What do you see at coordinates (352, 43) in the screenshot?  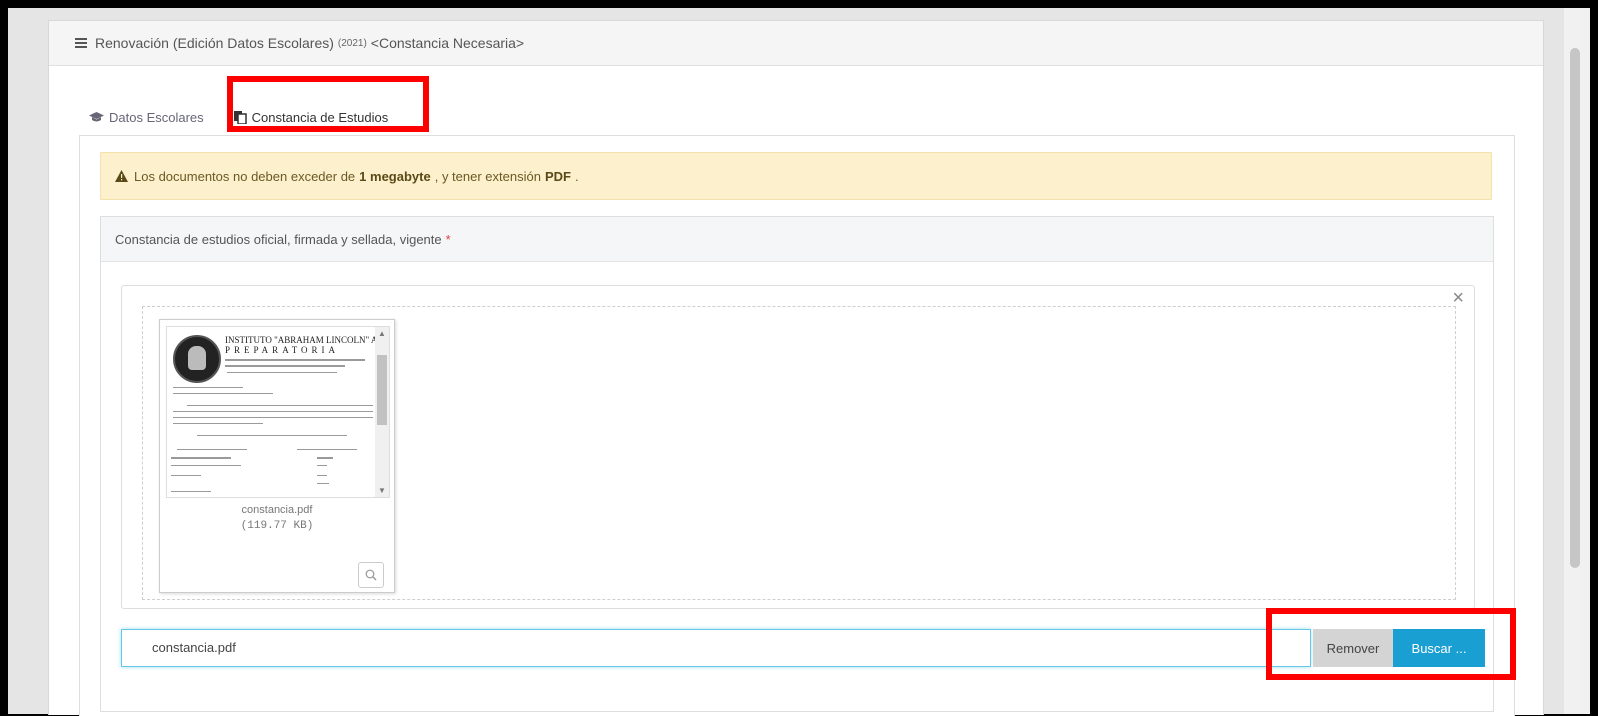 I see `page-year: (2021)` at bounding box center [352, 43].